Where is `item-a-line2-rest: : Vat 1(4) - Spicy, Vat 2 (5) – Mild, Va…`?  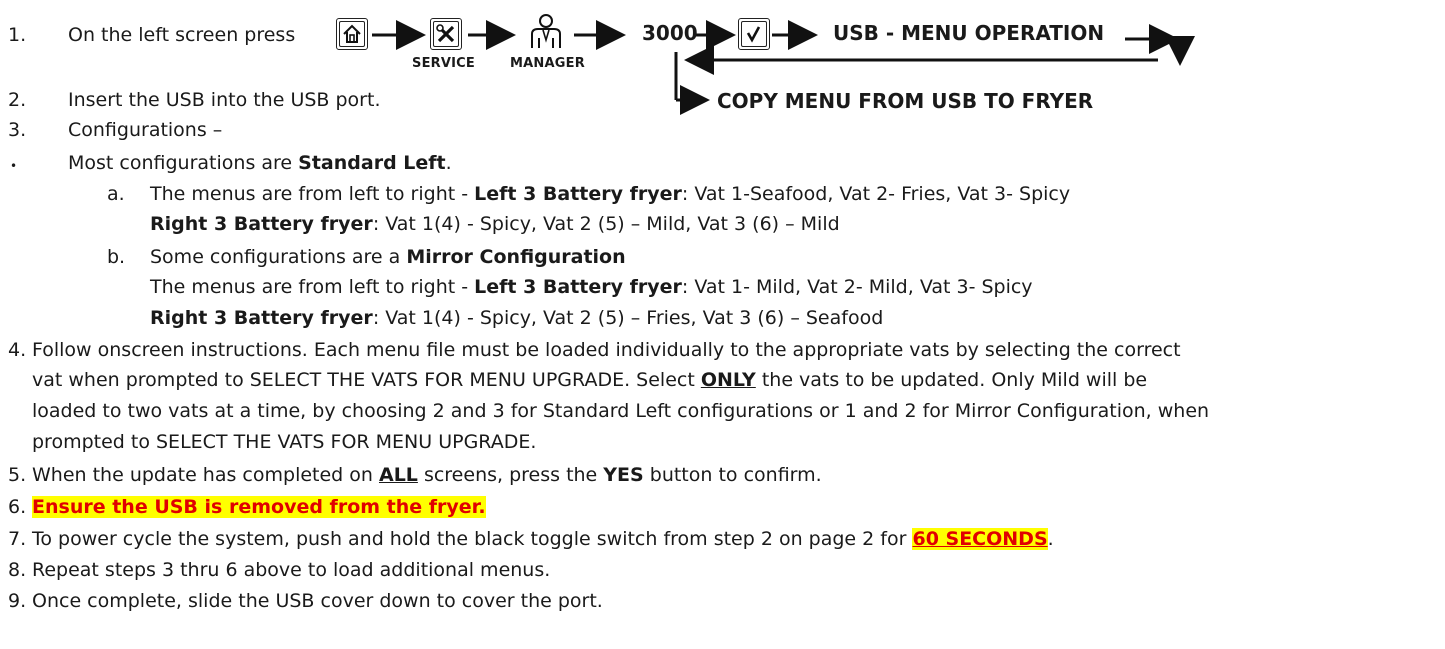 item-a-line2-rest: : Vat 1(4) - Spicy, Vat 2 (5) – Mild, Va… is located at coordinates (606, 224).